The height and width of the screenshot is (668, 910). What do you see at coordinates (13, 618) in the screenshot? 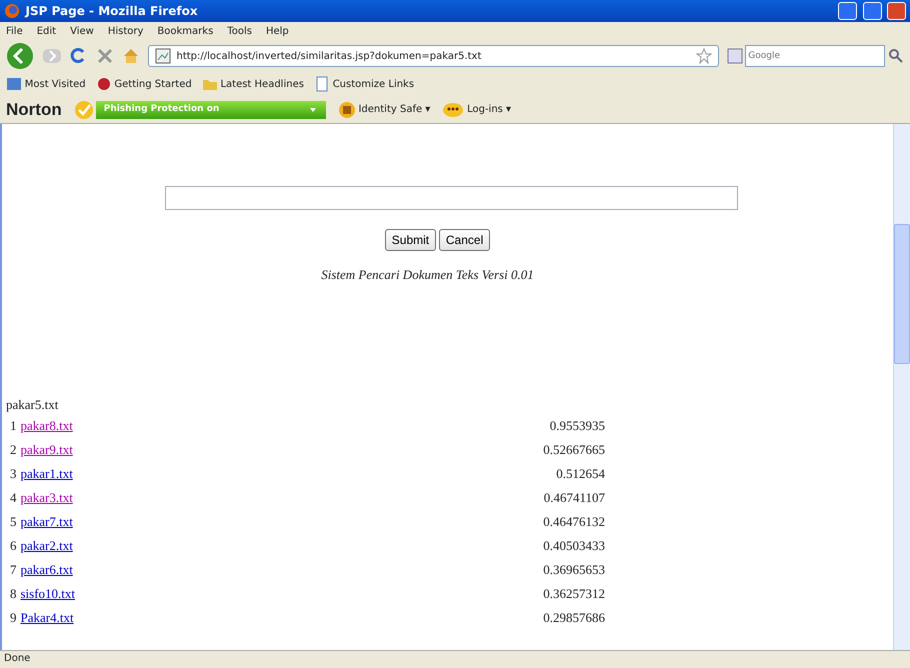
I see `rank-number: 9` at bounding box center [13, 618].